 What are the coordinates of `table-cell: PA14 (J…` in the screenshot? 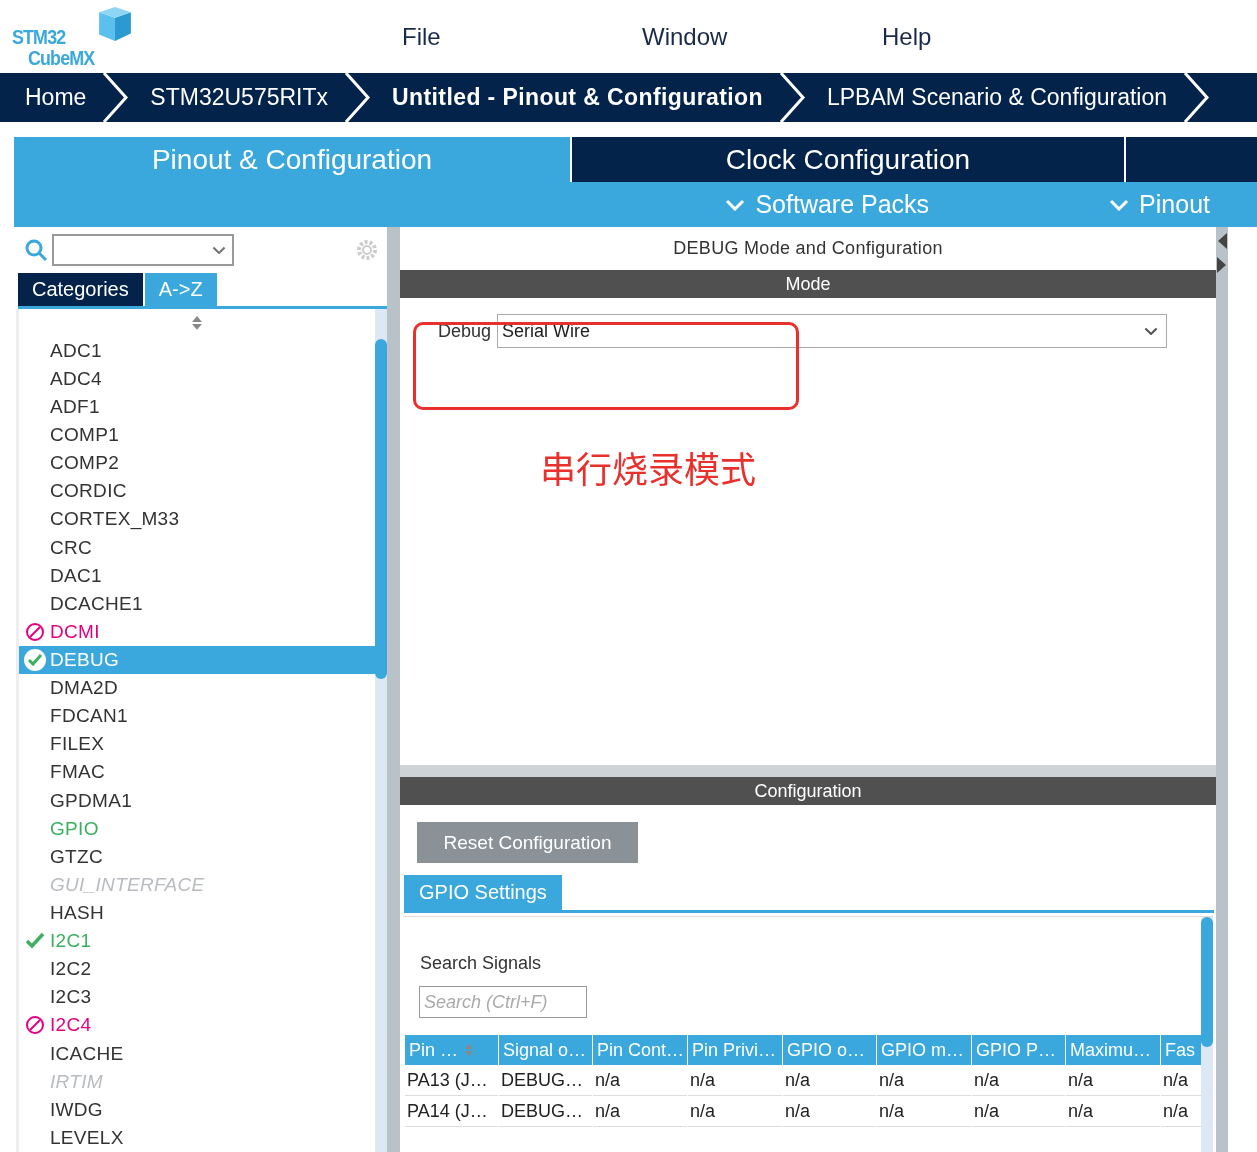 It's located at (451, 1111).